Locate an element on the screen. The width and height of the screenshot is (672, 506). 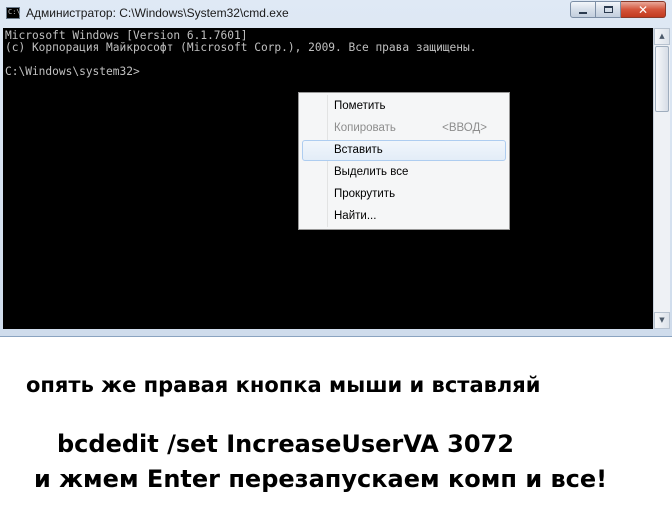
menu-item-mark: Пометить is located at coordinates (404, 106).